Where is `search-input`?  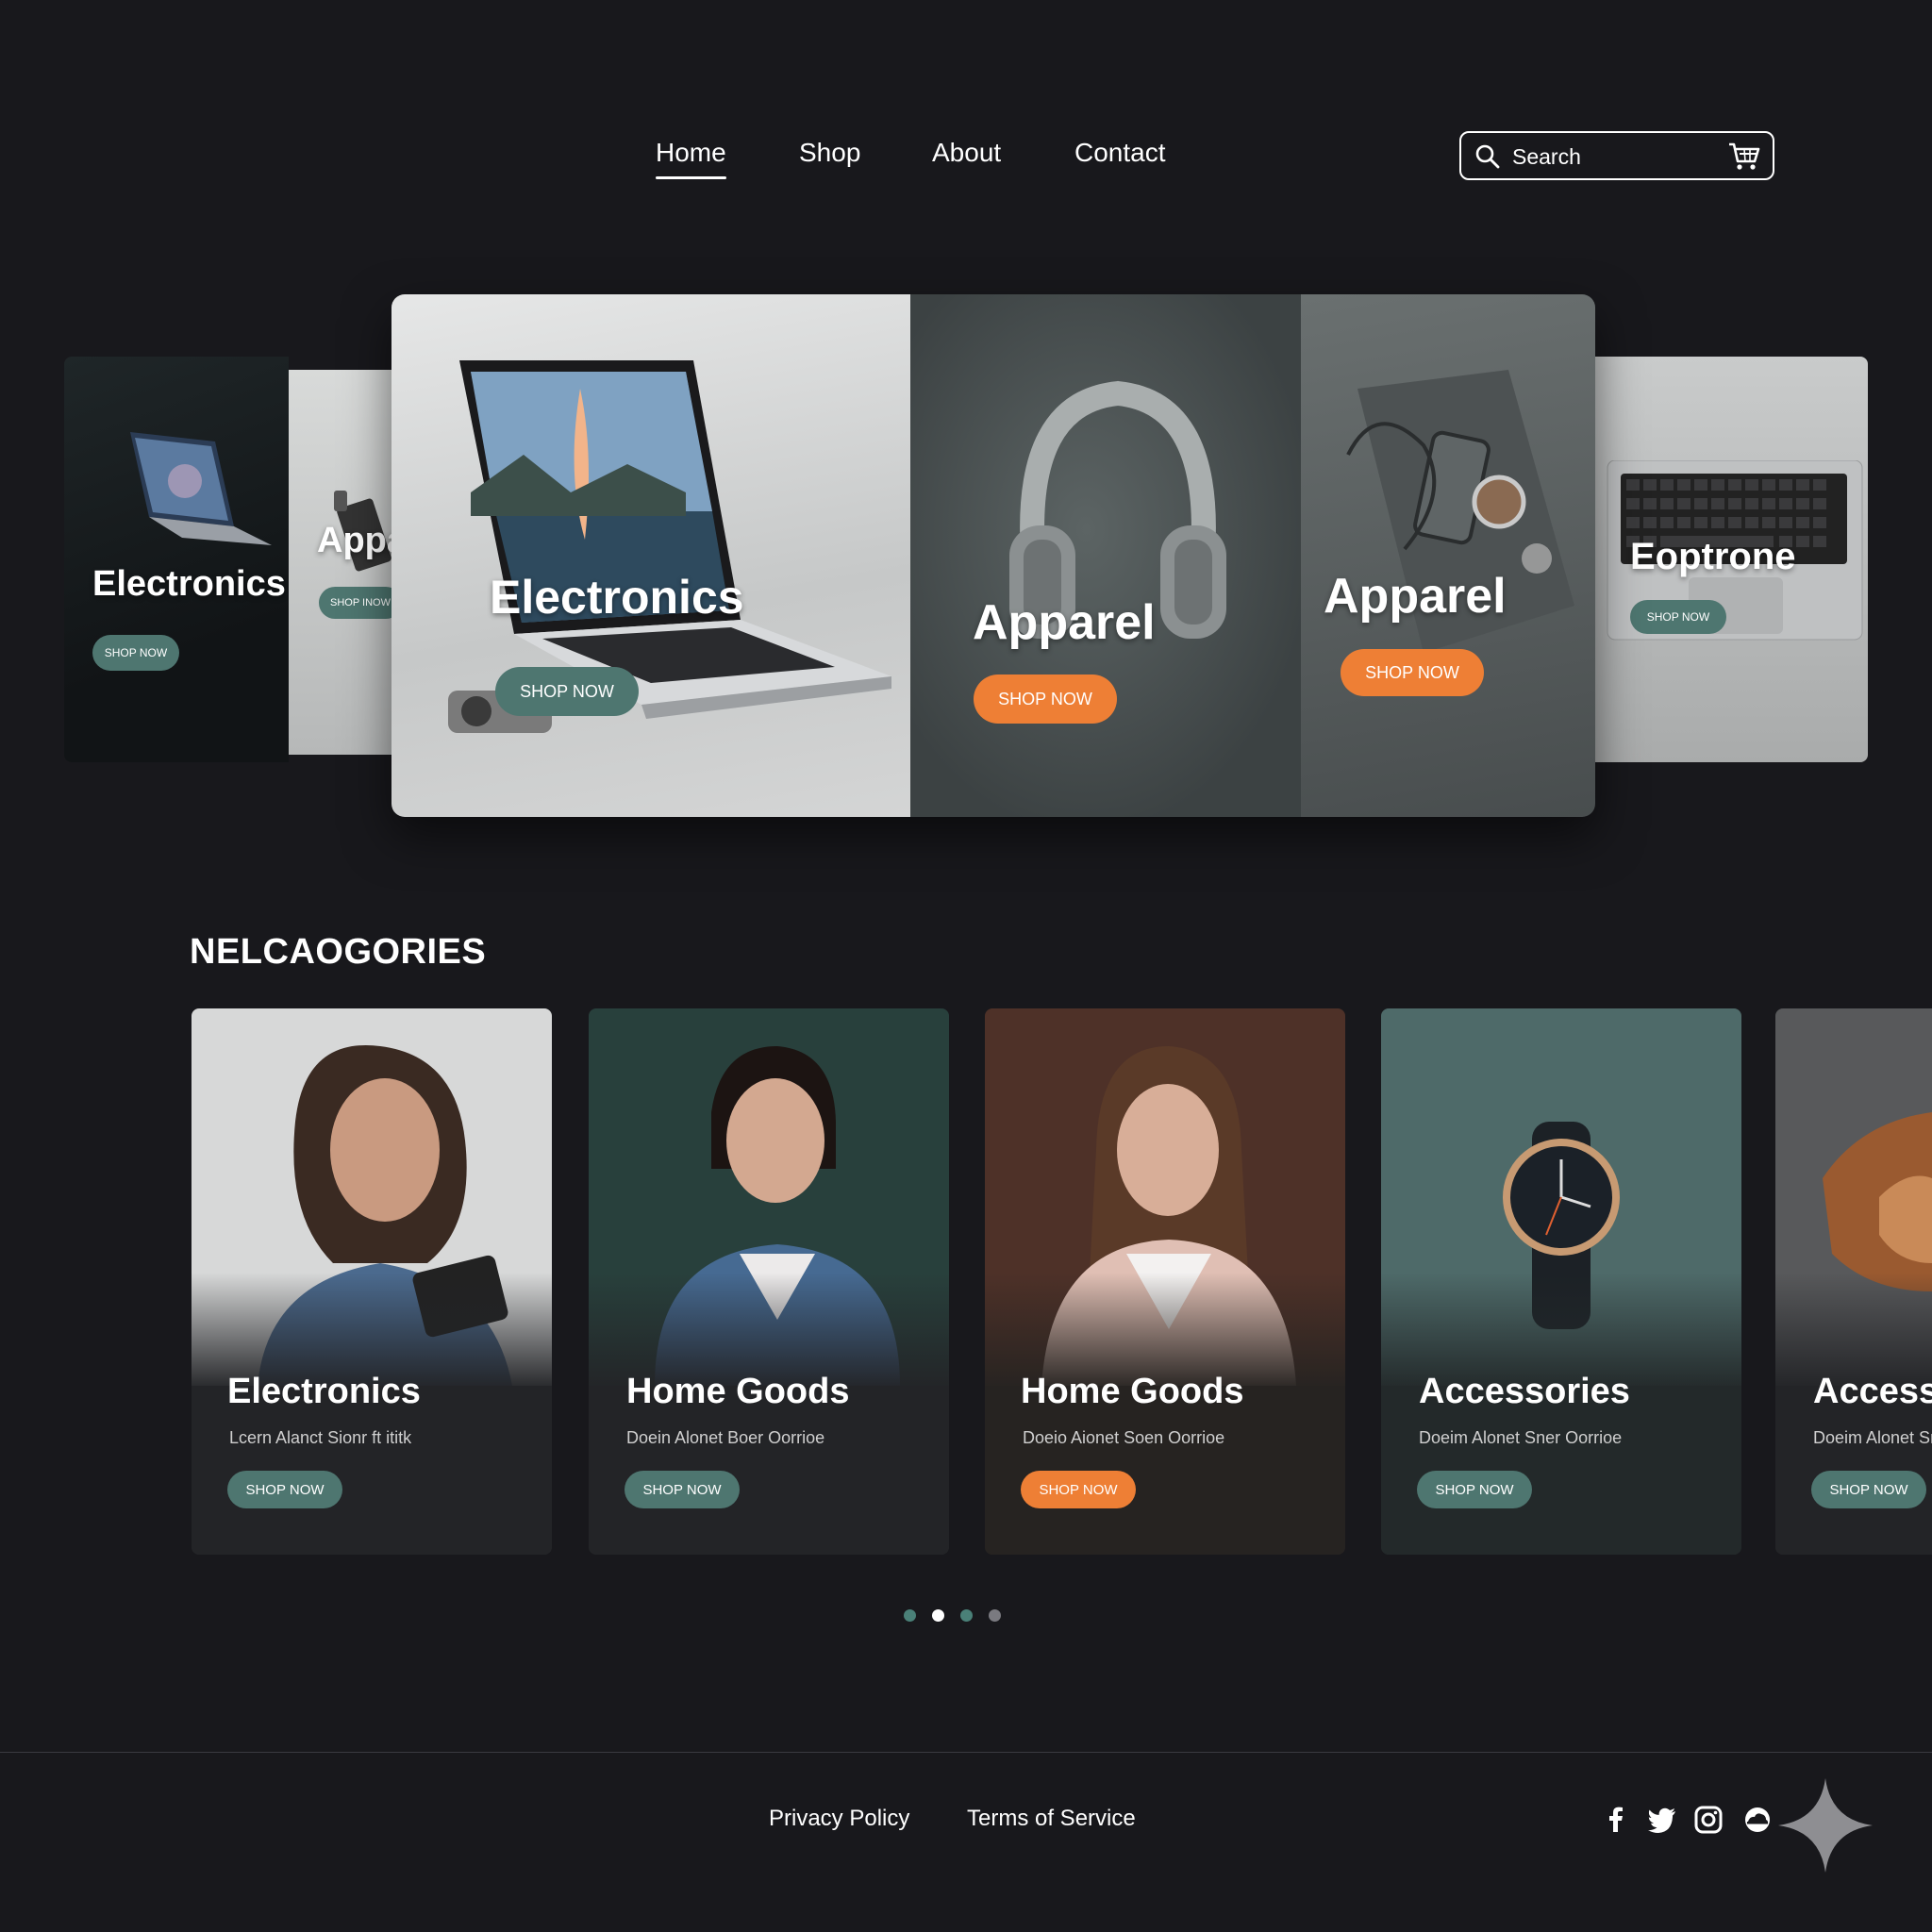
search-input is located at coordinates (1616, 157).